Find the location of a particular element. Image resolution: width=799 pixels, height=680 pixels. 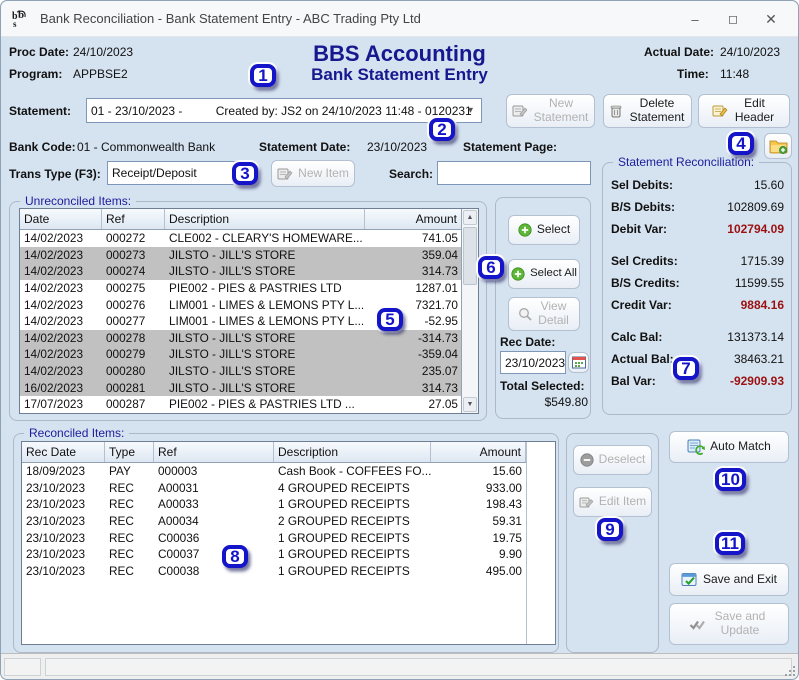

callout-badge: 6 is located at coordinates (491, 267).